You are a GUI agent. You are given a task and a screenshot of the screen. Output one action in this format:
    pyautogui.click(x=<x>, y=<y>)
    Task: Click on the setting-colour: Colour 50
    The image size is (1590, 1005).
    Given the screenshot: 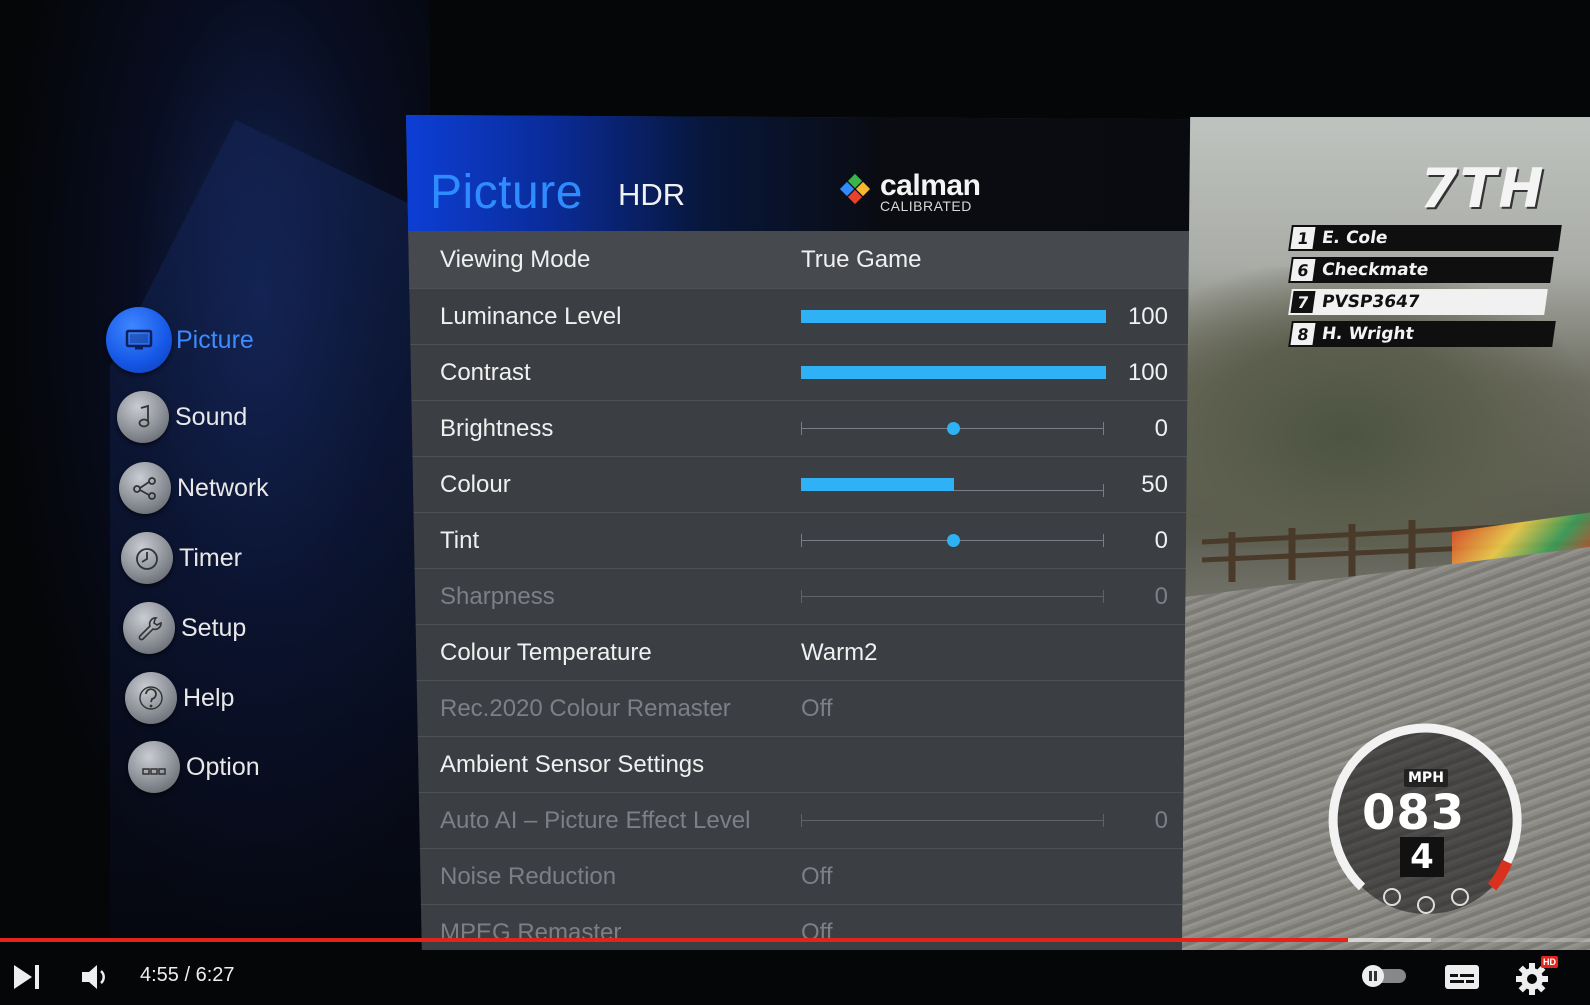 What is the action you would take?
    pyautogui.click(x=801, y=485)
    